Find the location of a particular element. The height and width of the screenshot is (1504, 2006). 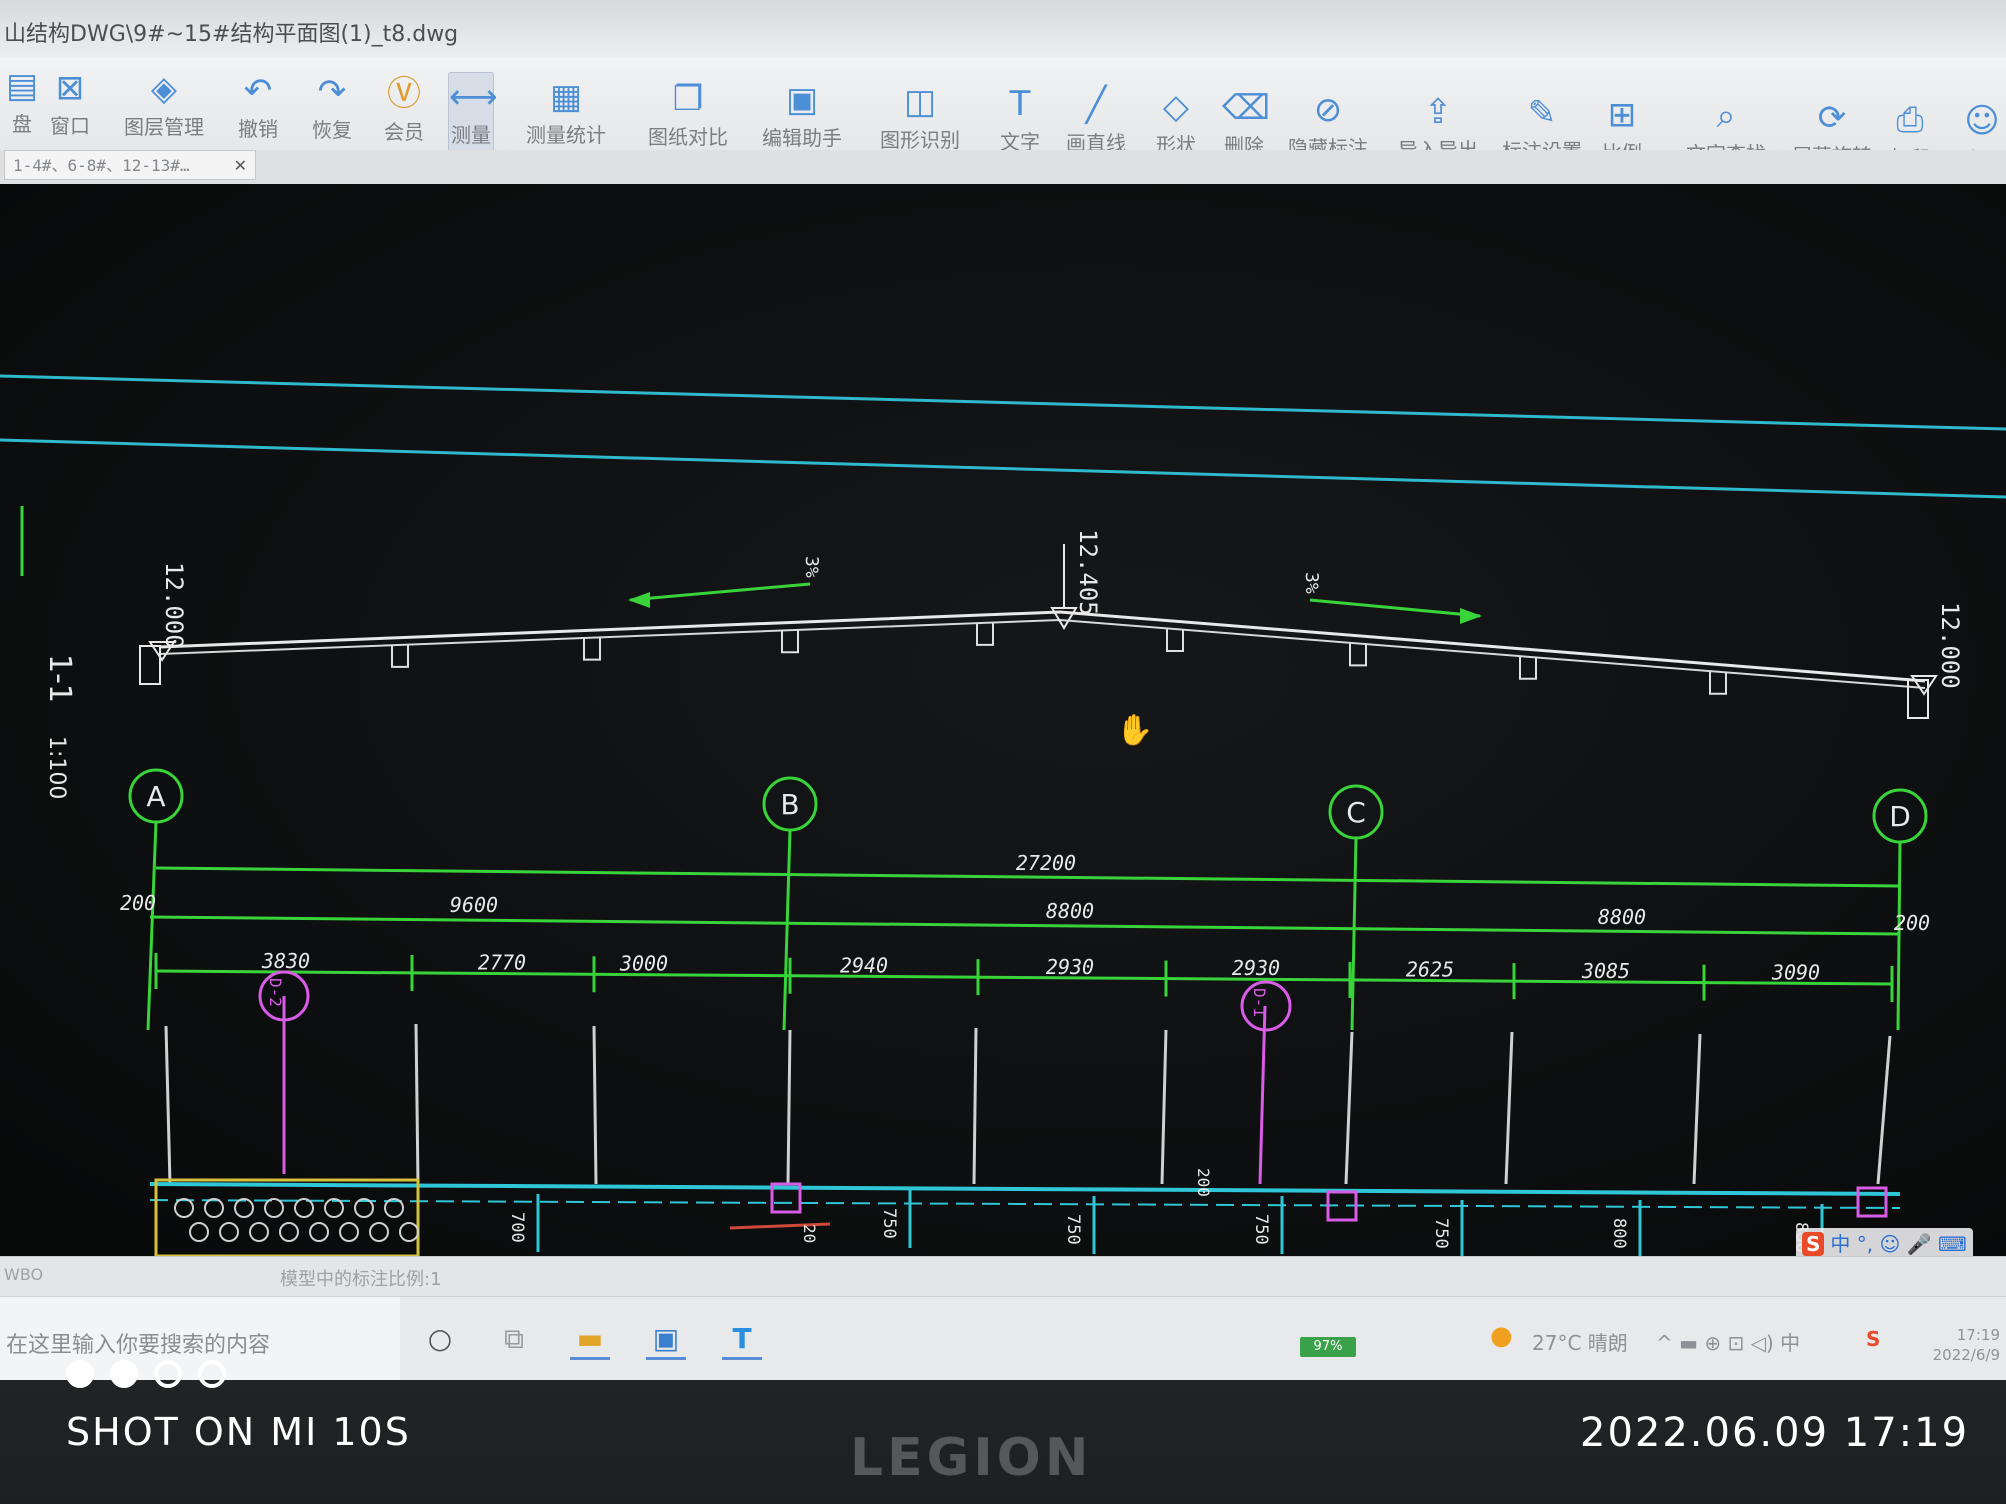

column-tag-d2: D-2 is located at coordinates (275, 992).